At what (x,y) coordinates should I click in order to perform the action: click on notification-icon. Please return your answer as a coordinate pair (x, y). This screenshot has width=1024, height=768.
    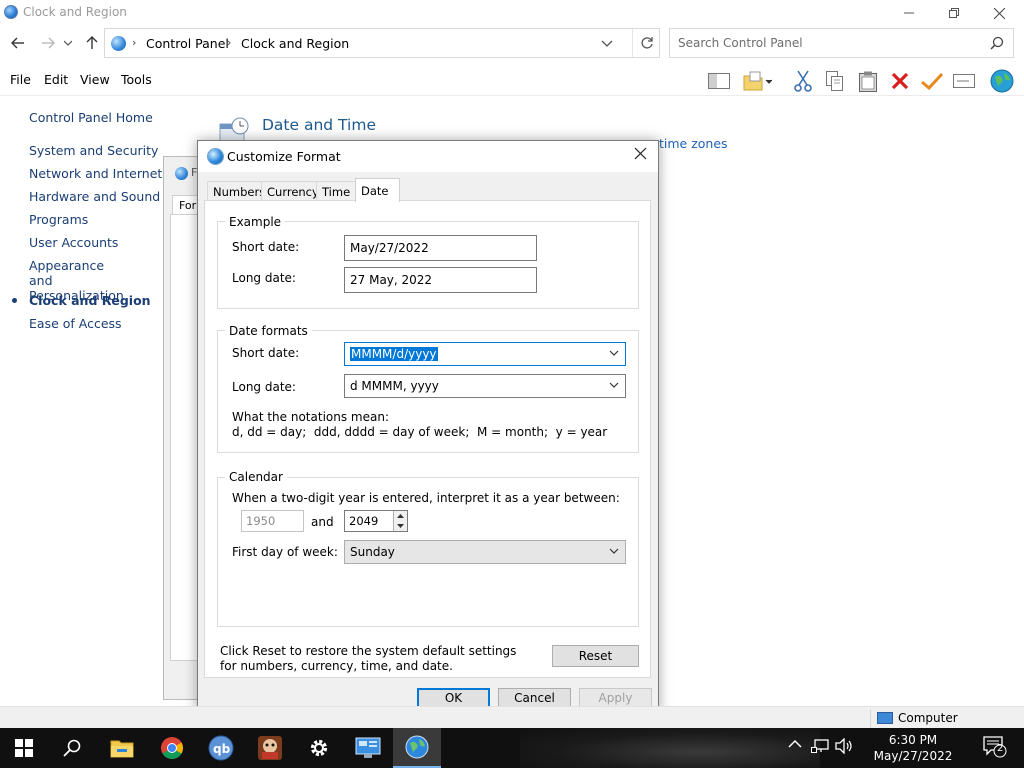
    Looking at the image, I should click on (995, 747).